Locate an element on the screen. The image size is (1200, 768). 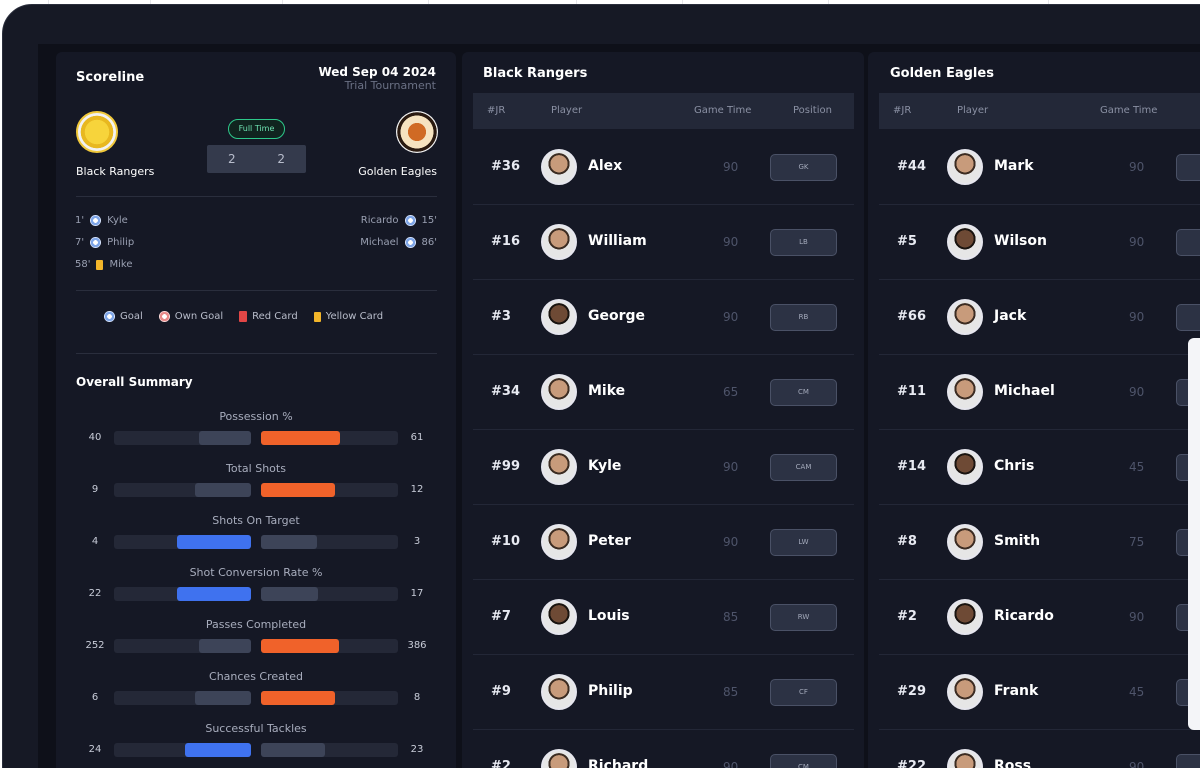
away-team-name: Golden Eagles is located at coordinates (397, 171).